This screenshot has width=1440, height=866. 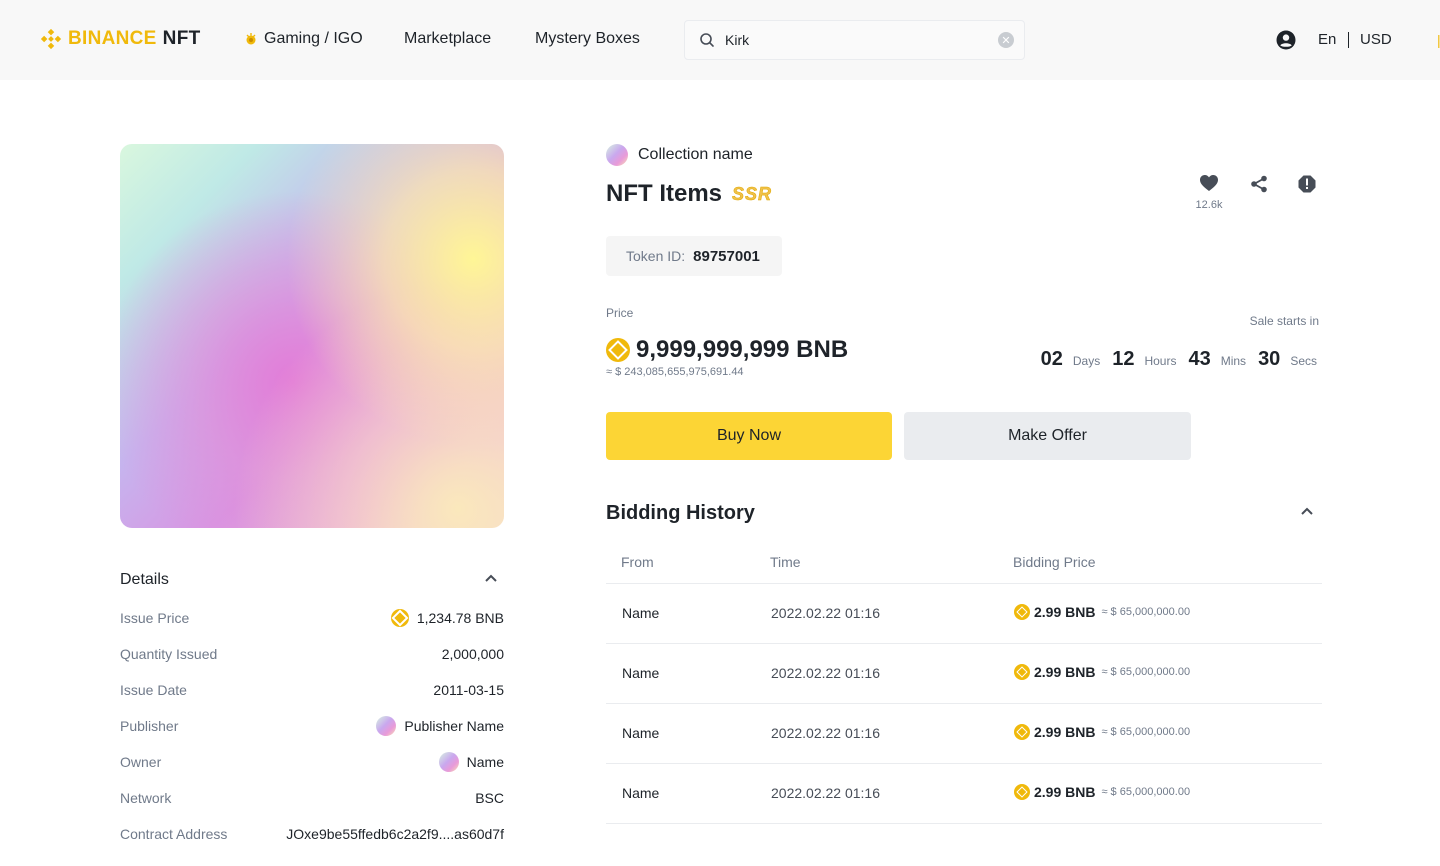 I want to click on publisher-link: Publisher Name, so click(x=440, y=726).